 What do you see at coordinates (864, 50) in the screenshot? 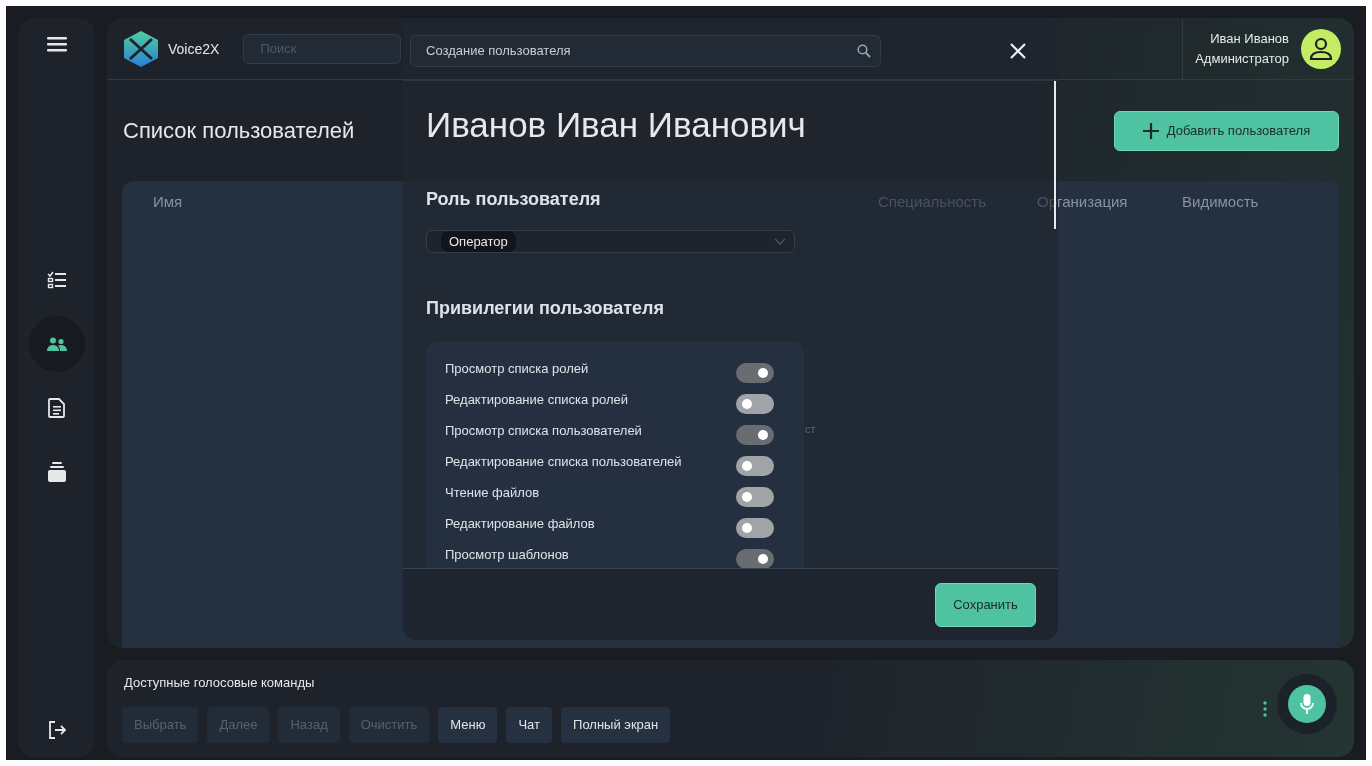
I see `search-icon` at bounding box center [864, 50].